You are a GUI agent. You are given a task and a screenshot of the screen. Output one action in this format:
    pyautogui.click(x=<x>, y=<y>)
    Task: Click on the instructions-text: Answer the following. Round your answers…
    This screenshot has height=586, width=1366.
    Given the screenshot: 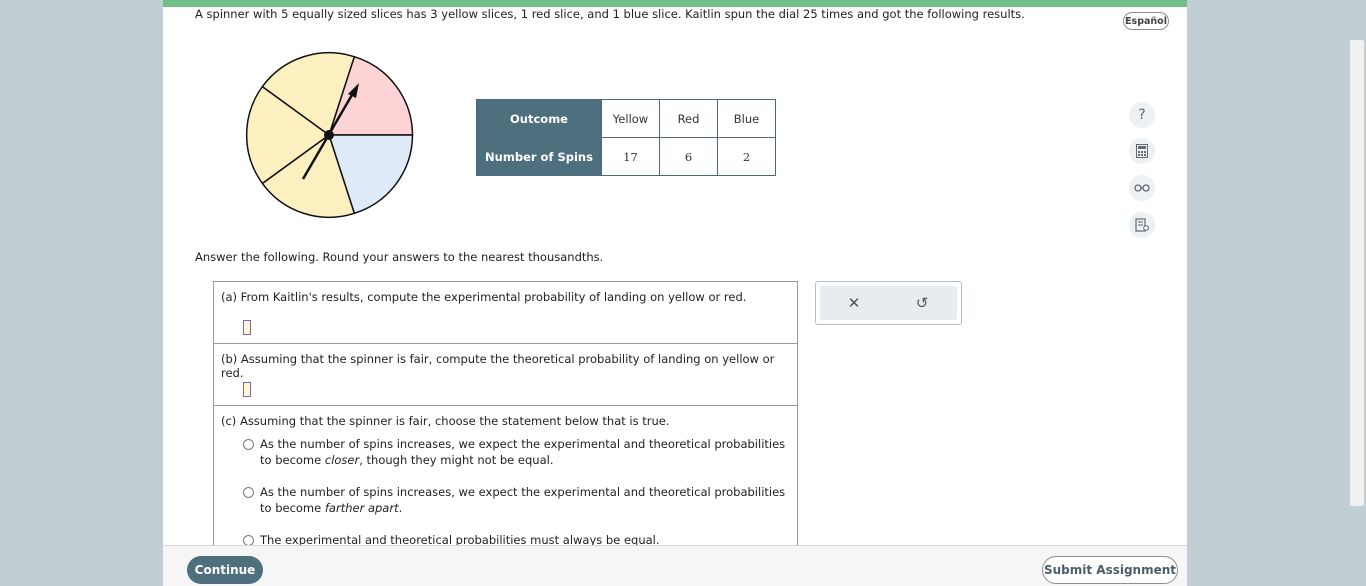 What is the action you would take?
    pyautogui.click(x=399, y=257)
    